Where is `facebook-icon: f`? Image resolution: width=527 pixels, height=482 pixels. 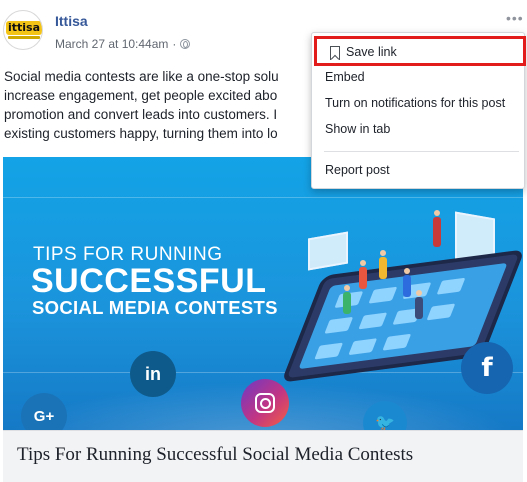
facebook-icon: f is located at coordinates (487, 368).